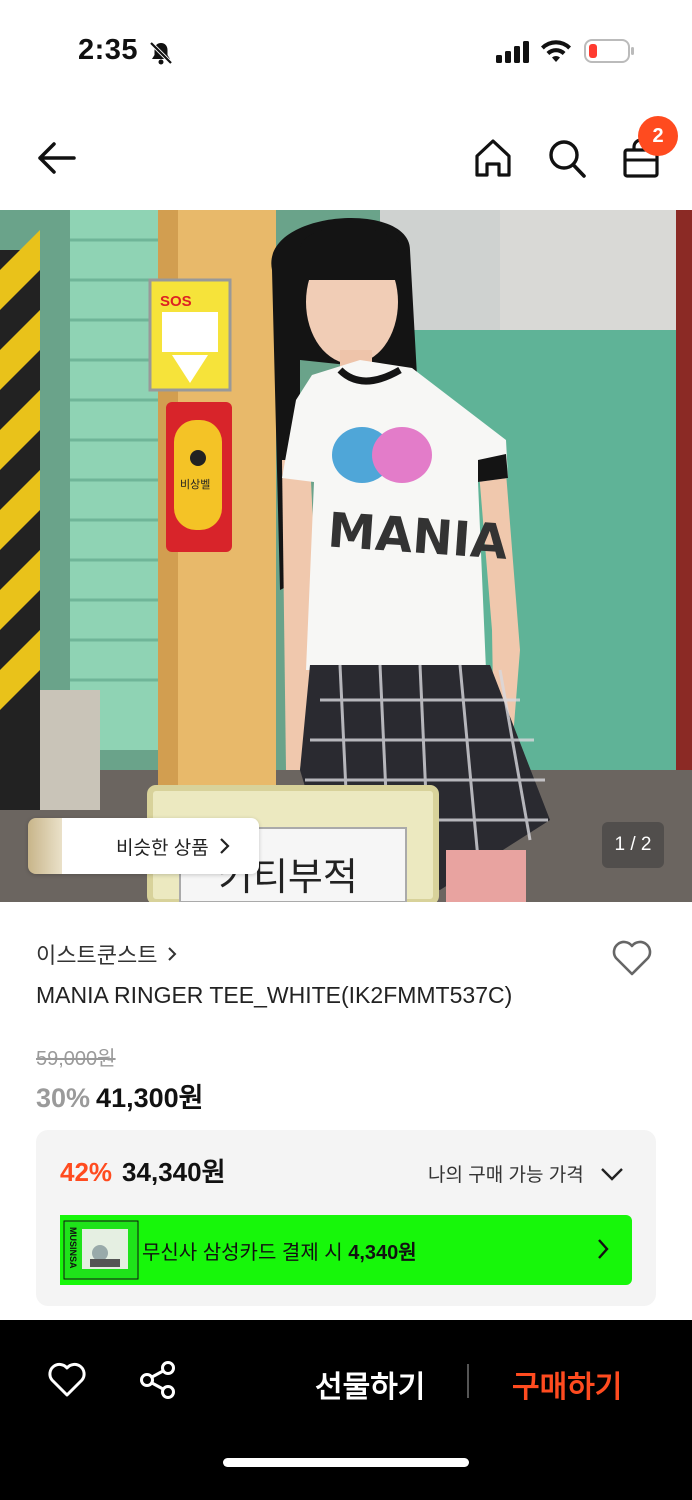  What do you see at coordinates (245, 1252) in the screenshot?
I see `card-promo-text: 무신사 삼성카드 결제 시` at bounding box center [245, 1252].